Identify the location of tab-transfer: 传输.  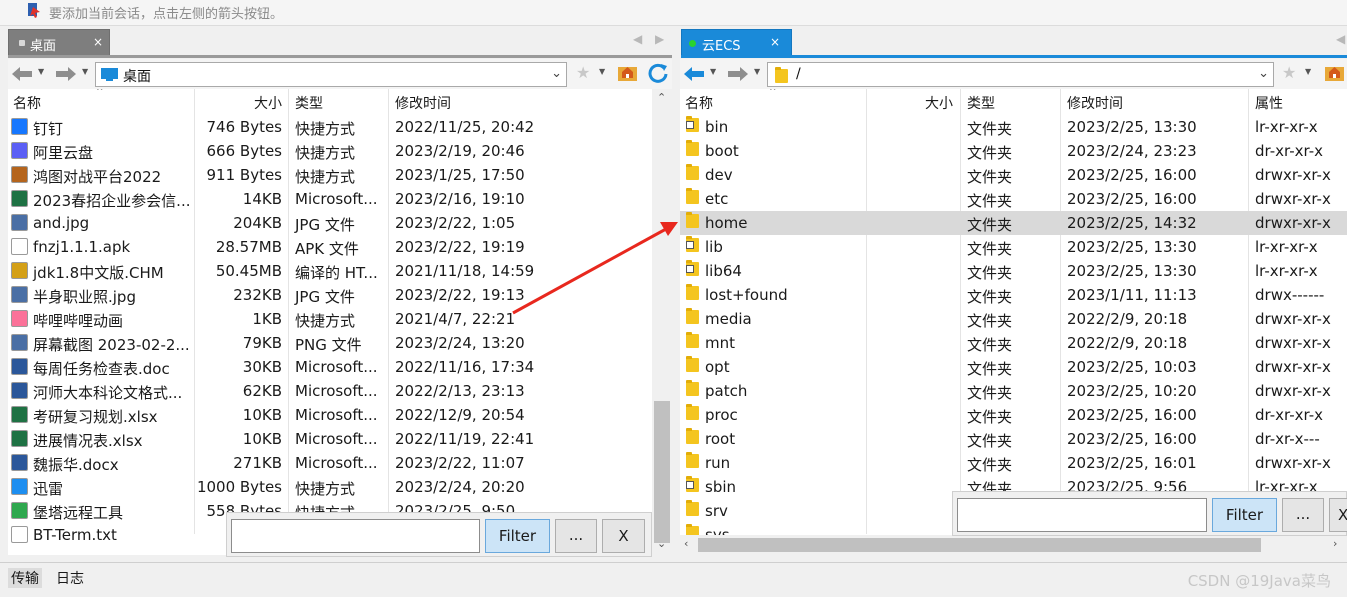
(25, 578).